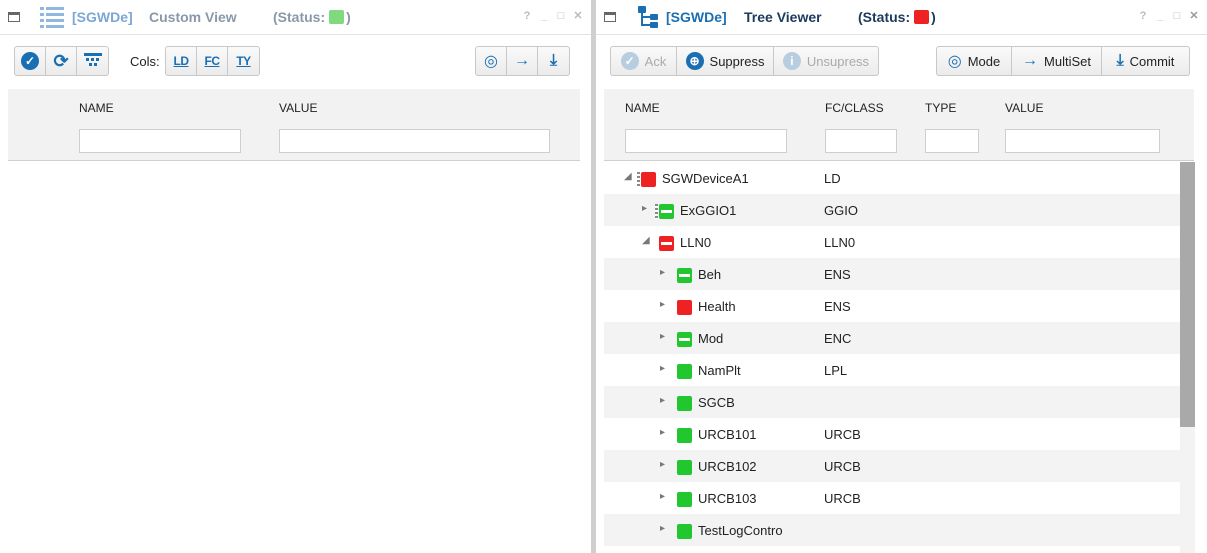 This screenshot has width=1207, height=553. I want to click on tree-row: ▸ TestLogContro, so click(892, 530).